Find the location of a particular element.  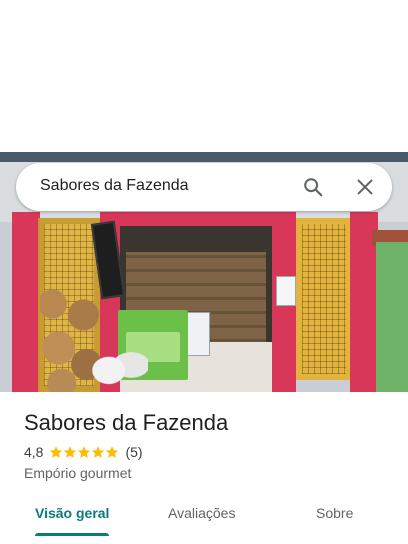

active-tab-indicator is located at coordinates (72, 534).